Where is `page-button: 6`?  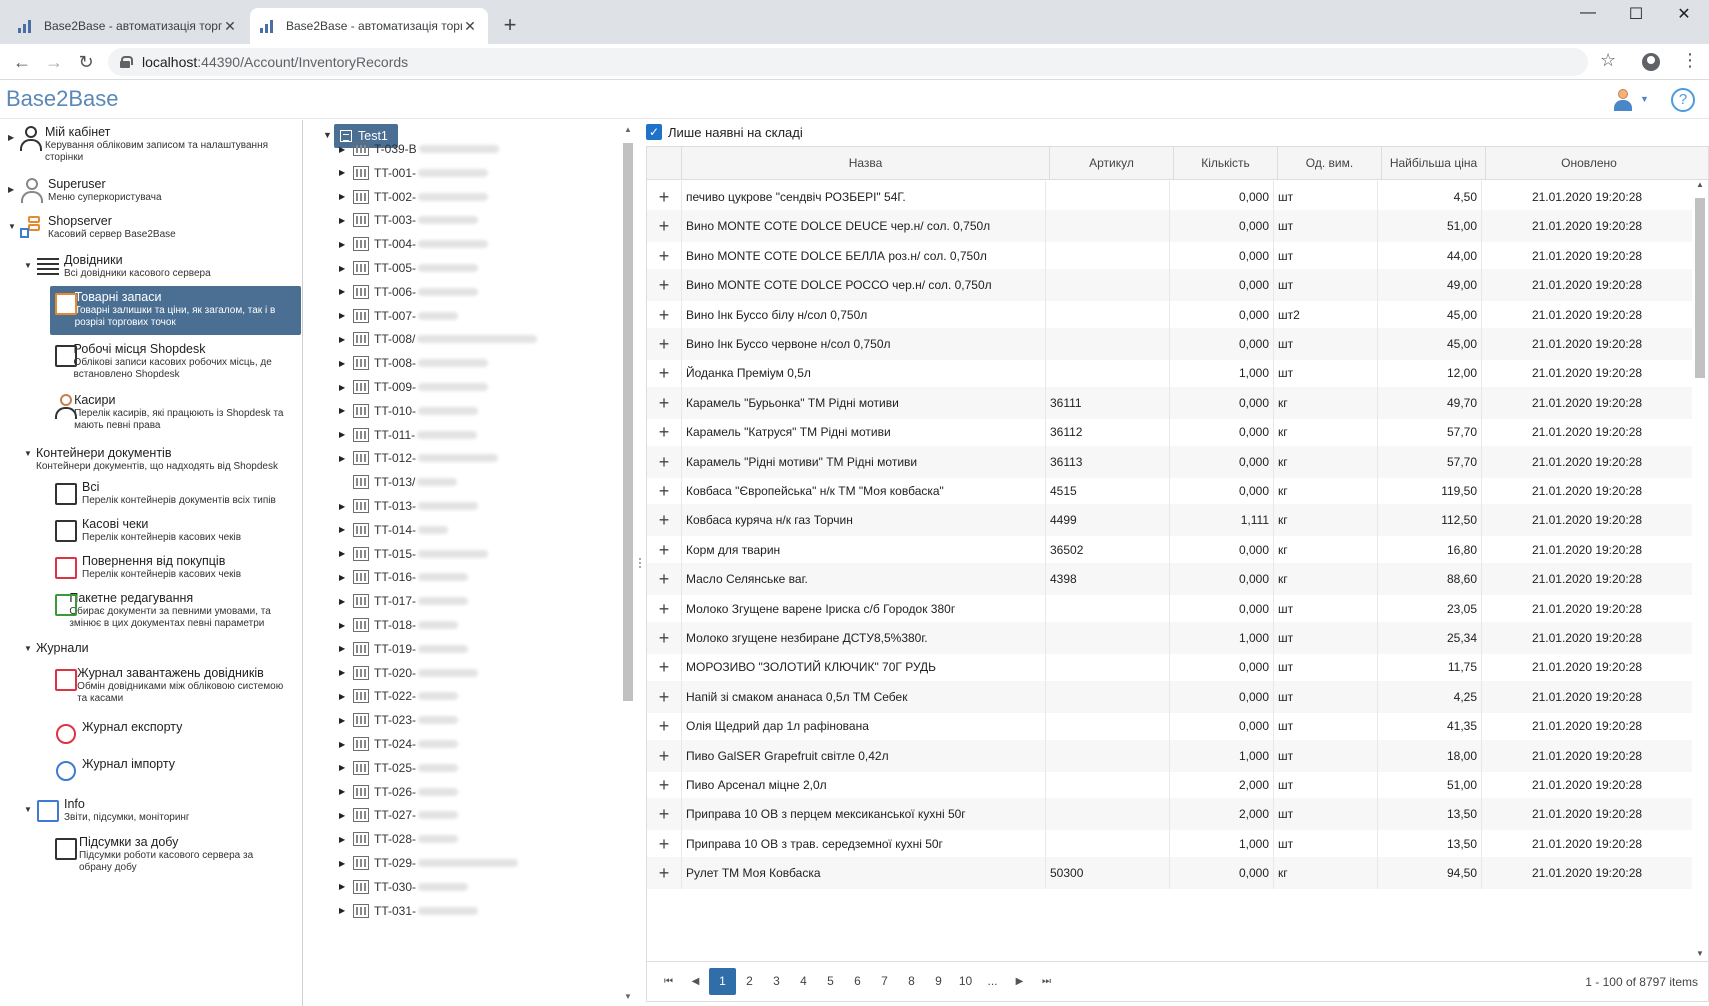
page-button: 6 is located at coordinates (857, 981).